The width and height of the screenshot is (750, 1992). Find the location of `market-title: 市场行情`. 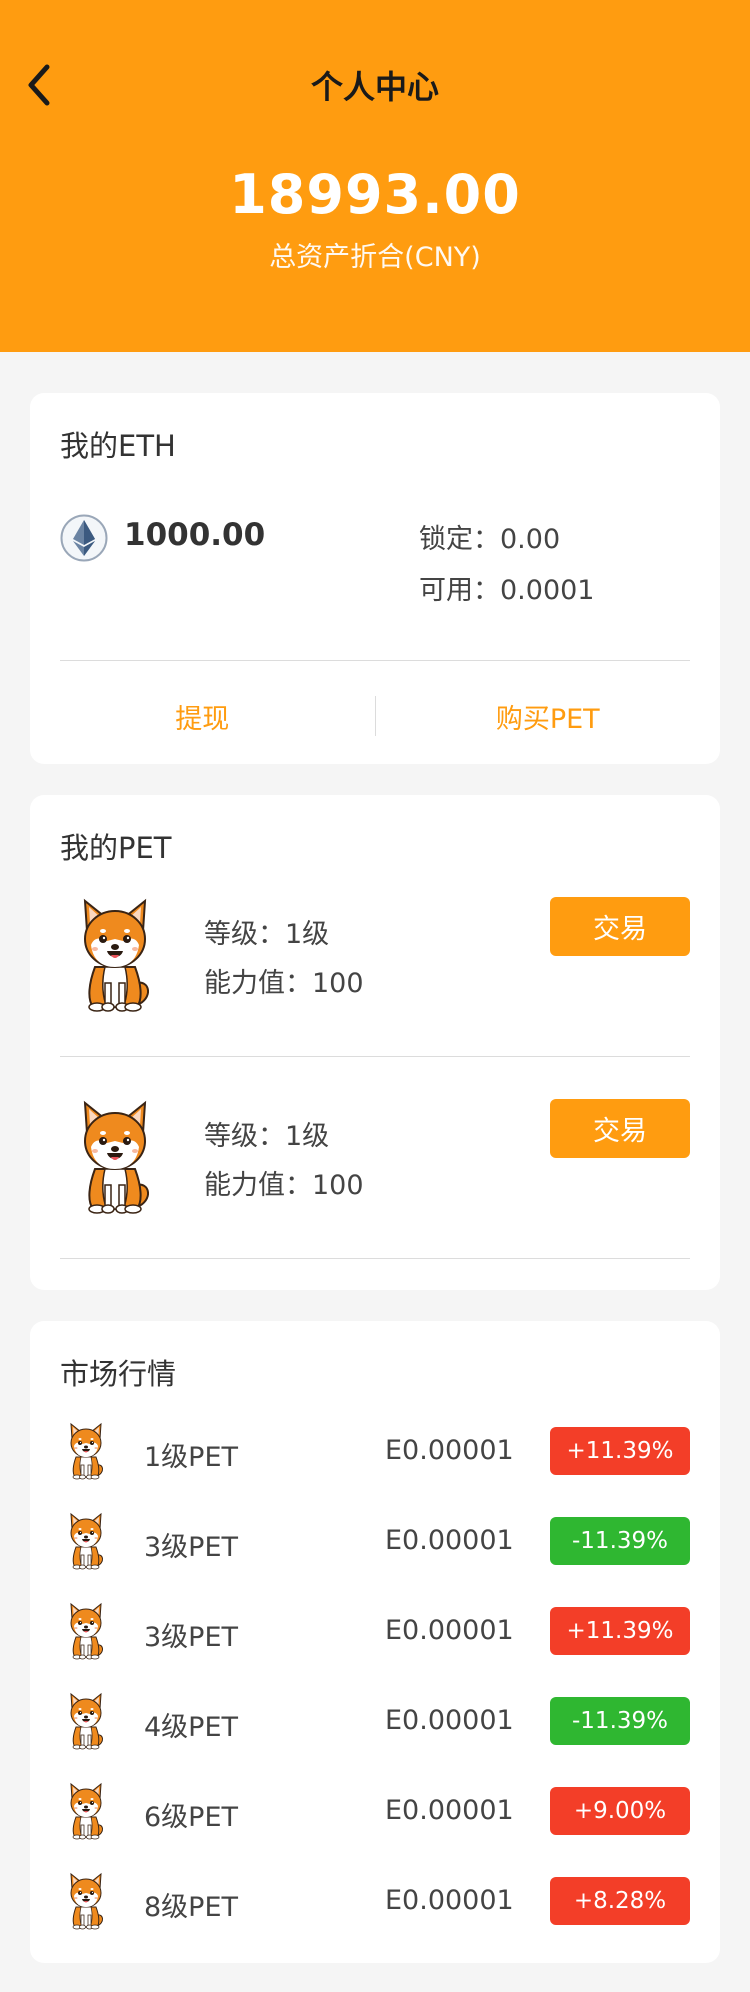

market-title: 市场行情 is located at coordinates (118, 1374).